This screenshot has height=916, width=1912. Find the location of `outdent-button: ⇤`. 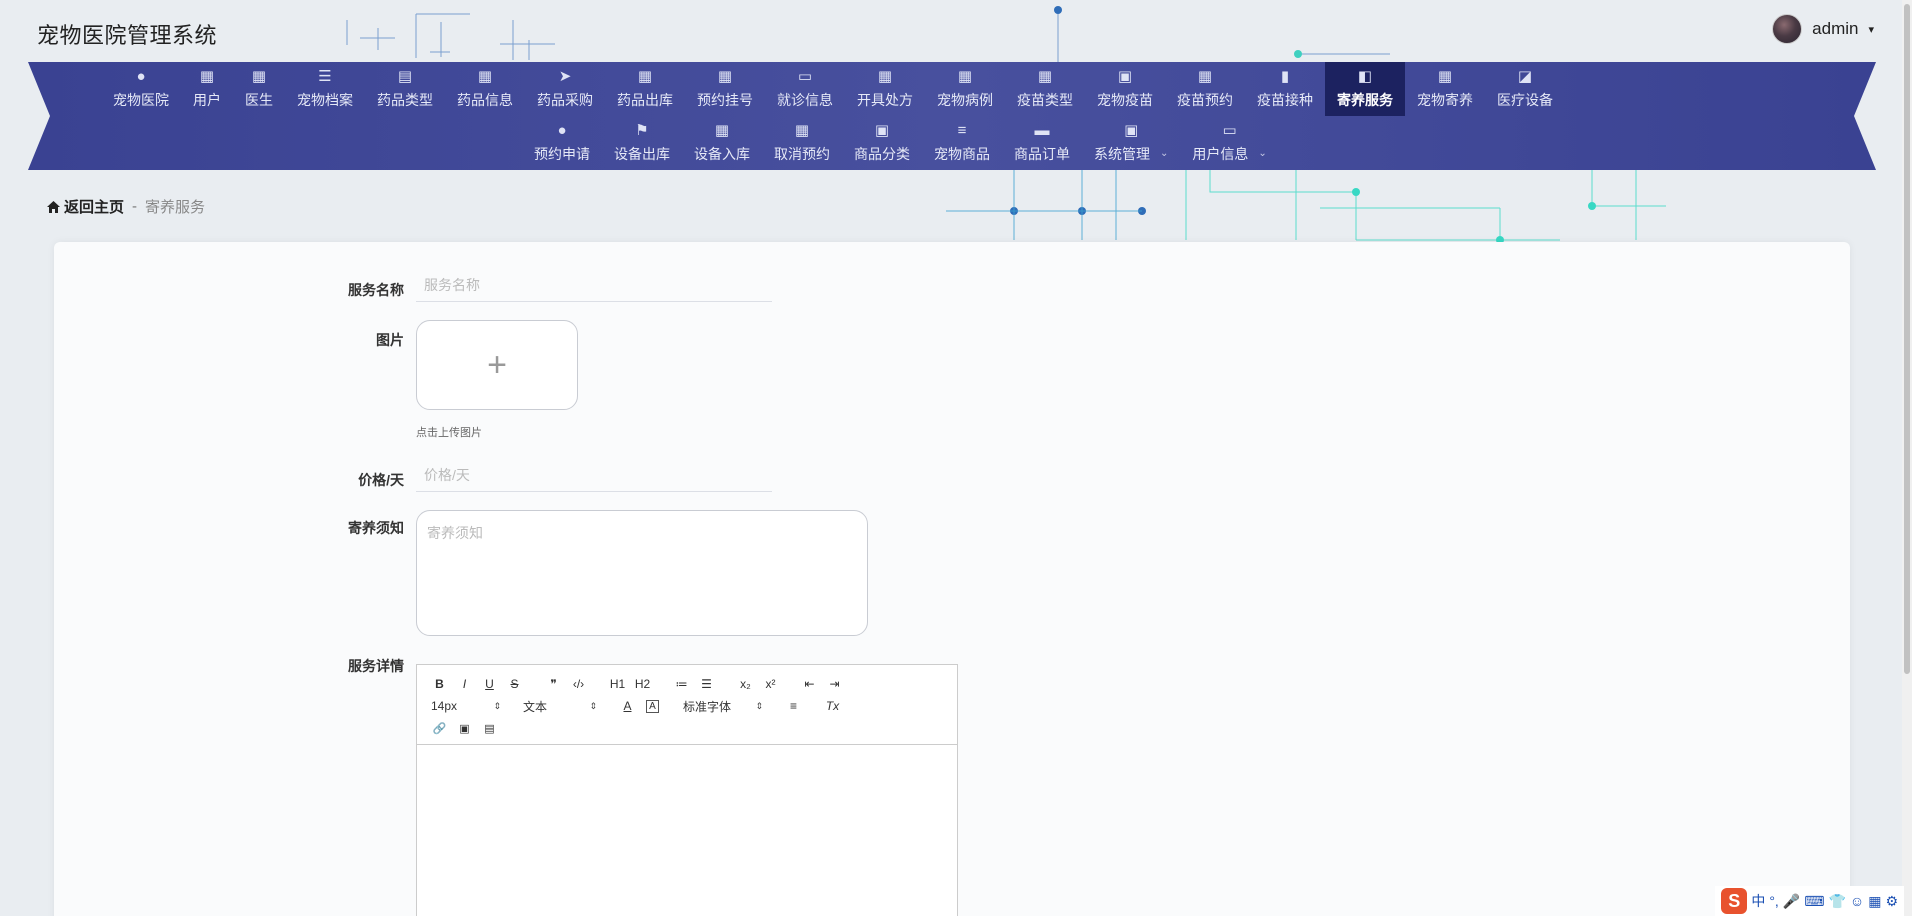

outdent-button: ⇤ is located at coordinates (809, 684).